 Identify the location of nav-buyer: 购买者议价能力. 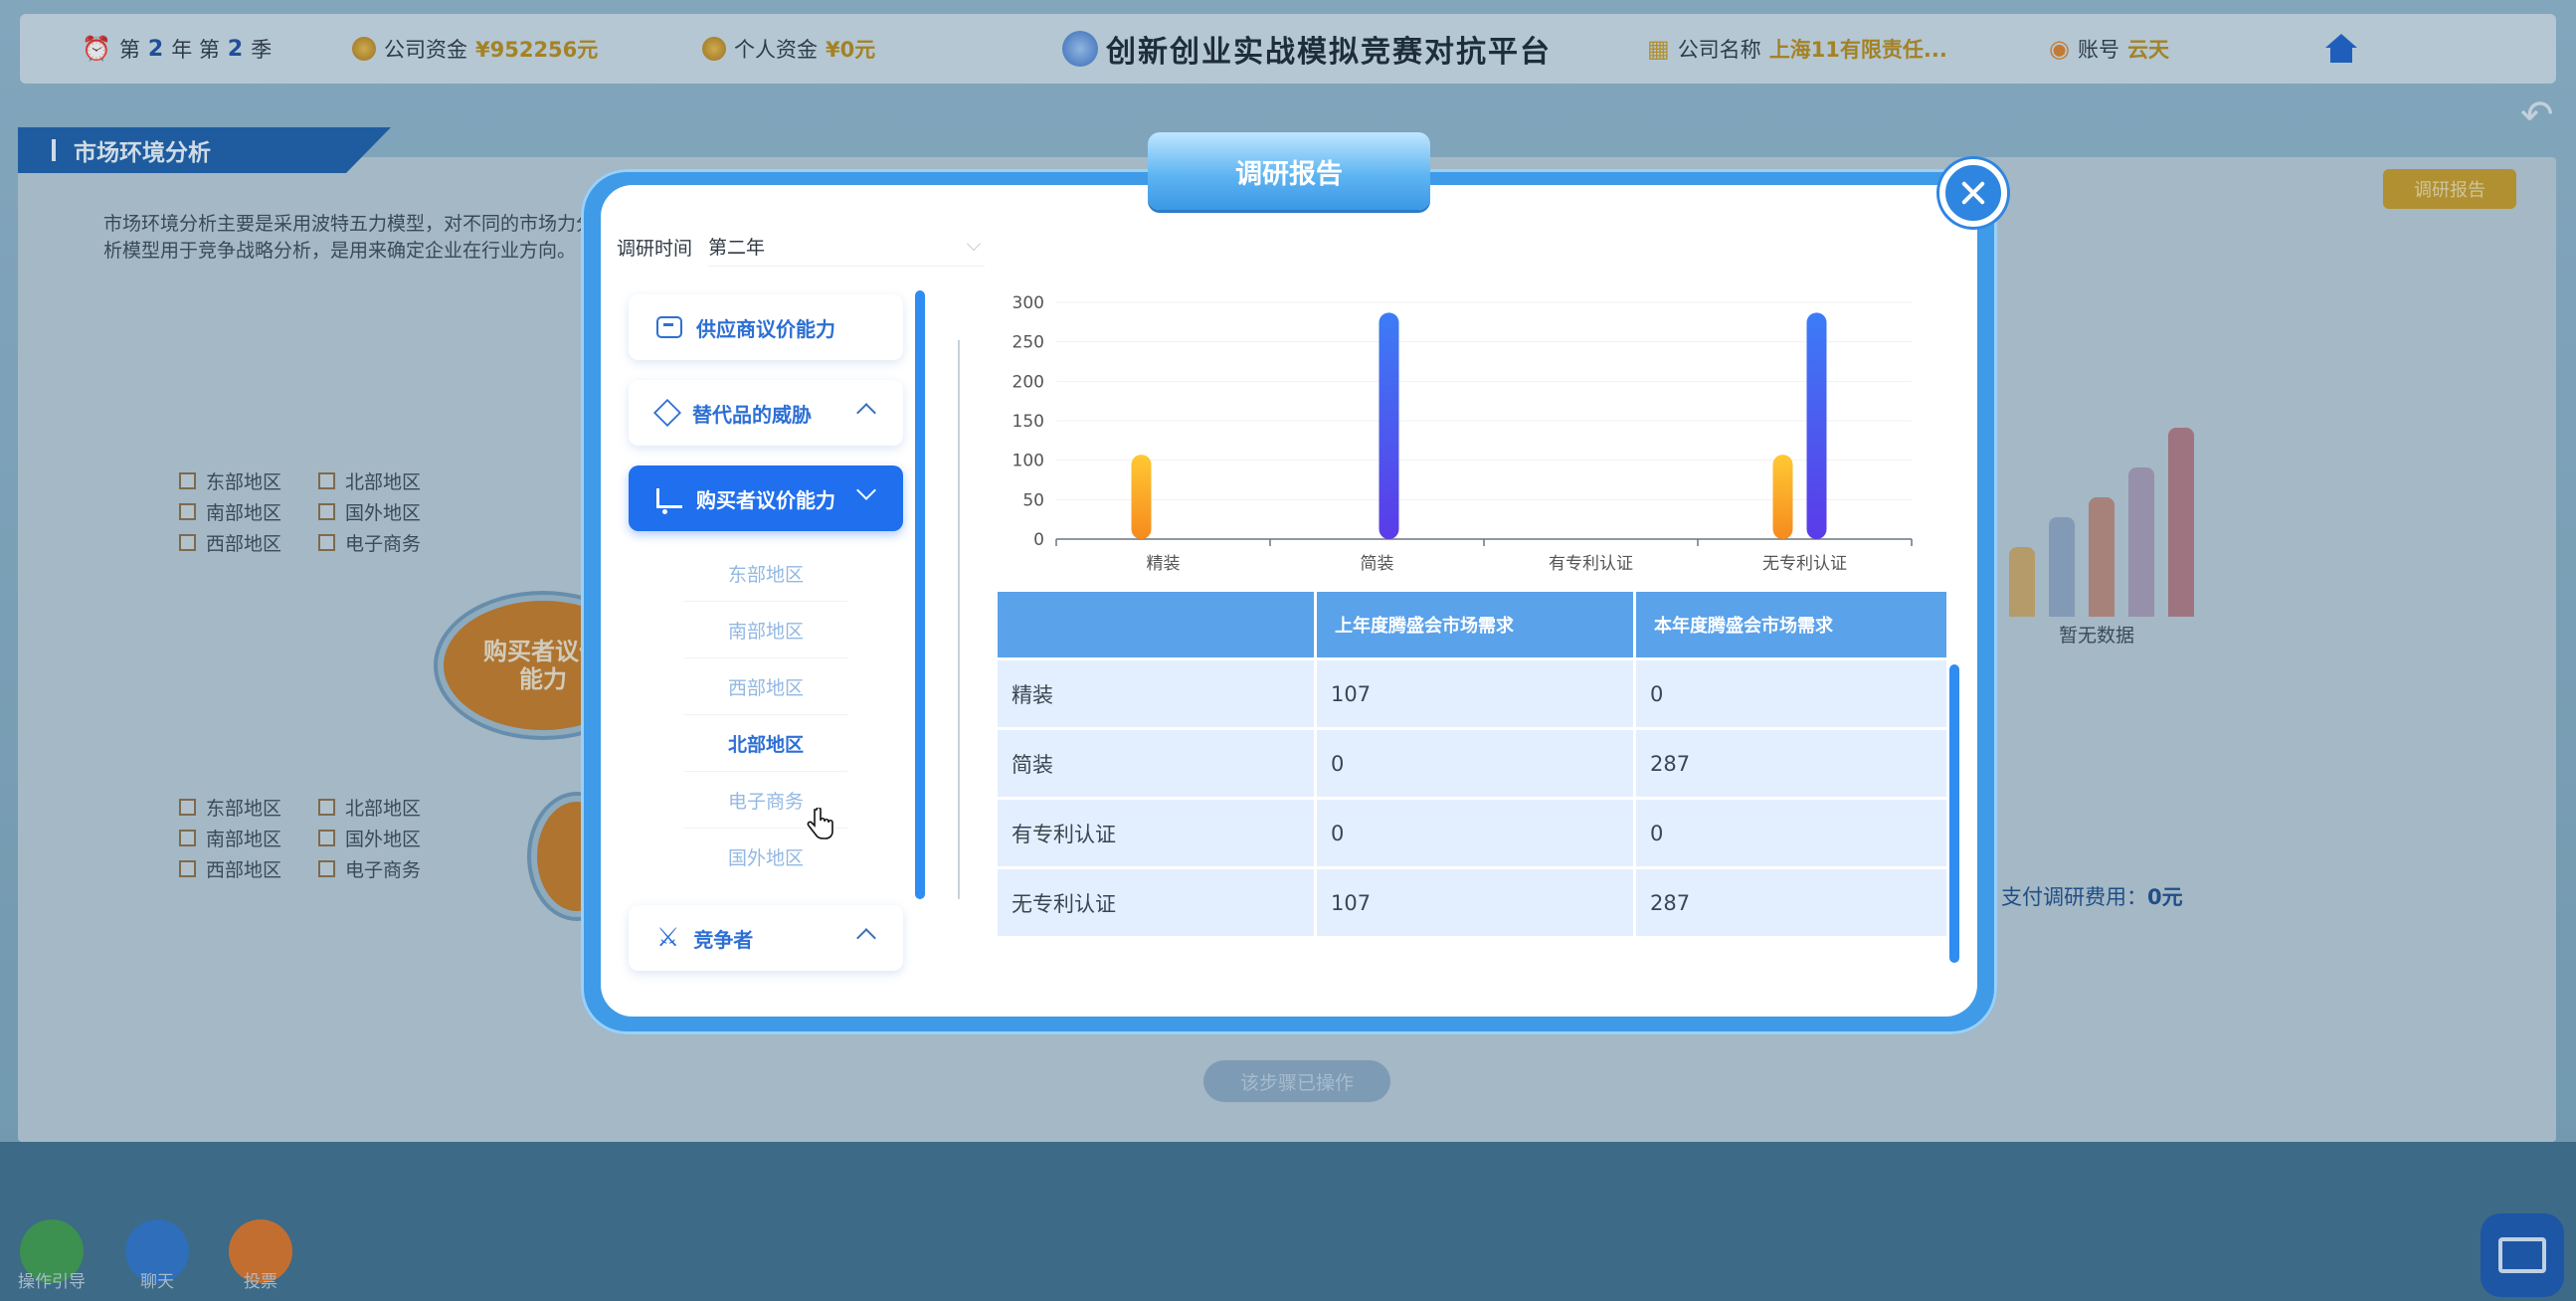
(766, 498).